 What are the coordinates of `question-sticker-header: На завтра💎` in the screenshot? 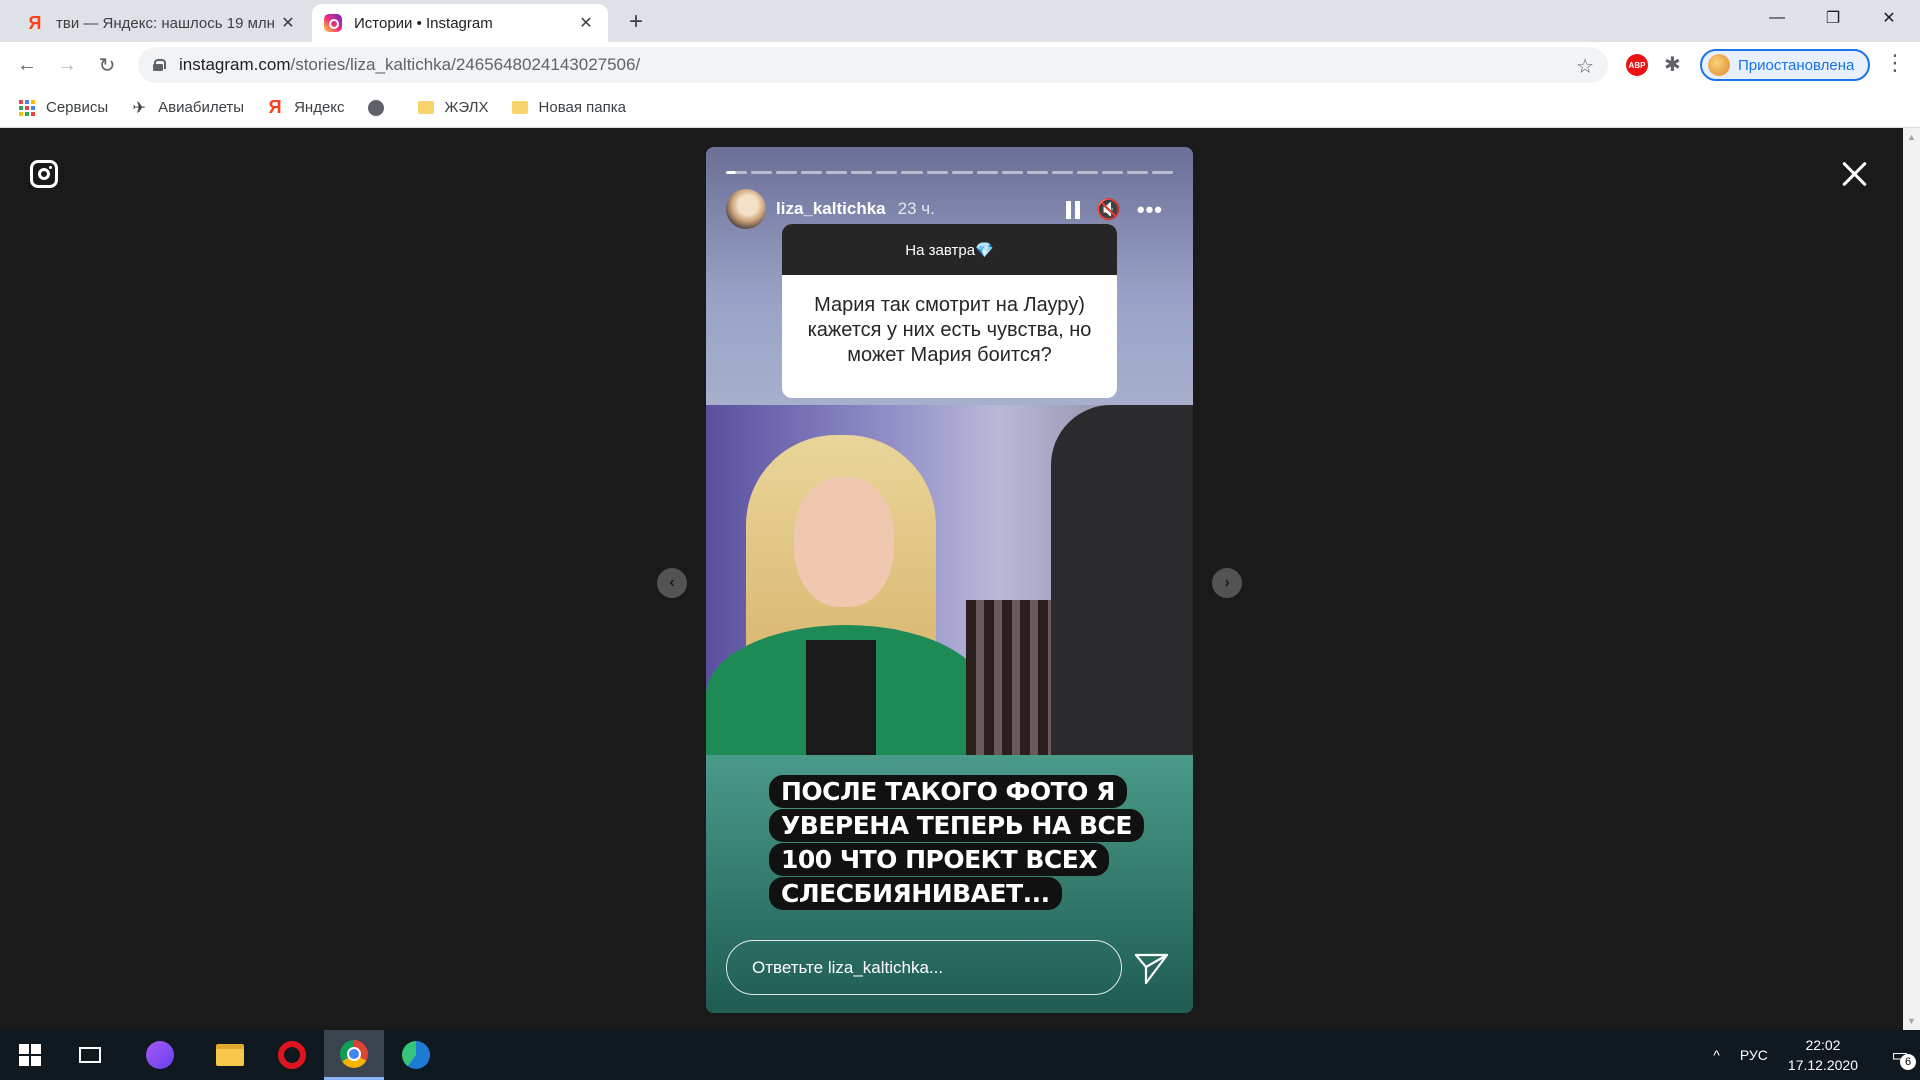 It's located at (949, 249).